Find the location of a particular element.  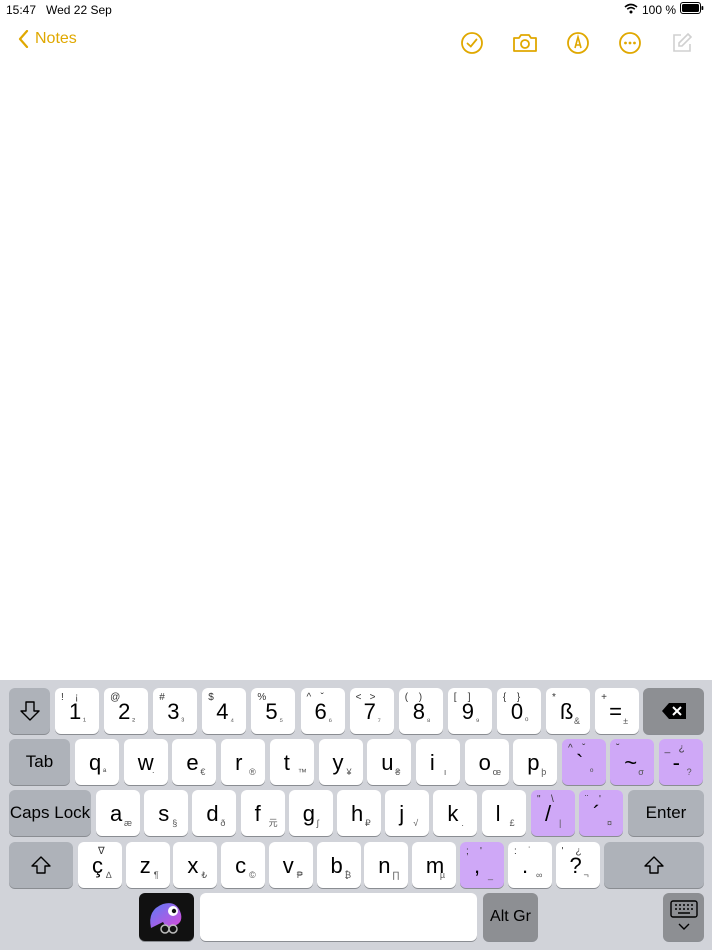

key-main-char: n is located at coordinates (384, 865).